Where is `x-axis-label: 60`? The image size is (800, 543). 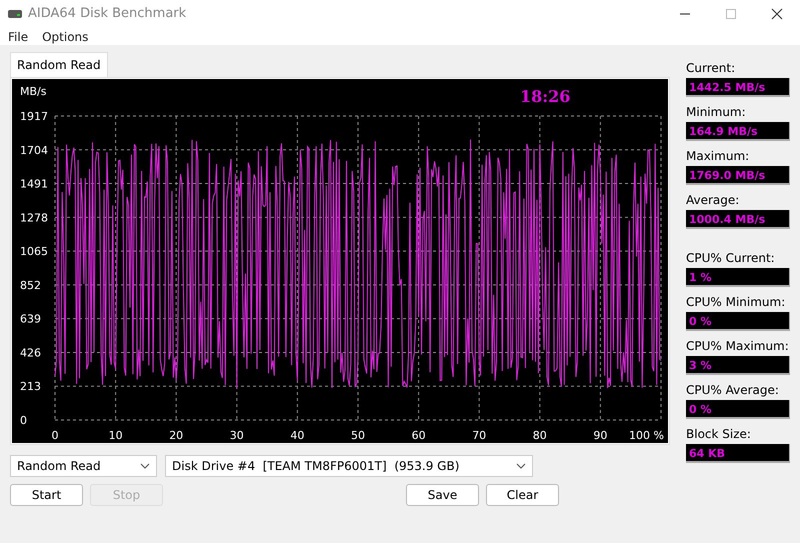
x-axis-label: 60 is located at coordinates (419, 435).